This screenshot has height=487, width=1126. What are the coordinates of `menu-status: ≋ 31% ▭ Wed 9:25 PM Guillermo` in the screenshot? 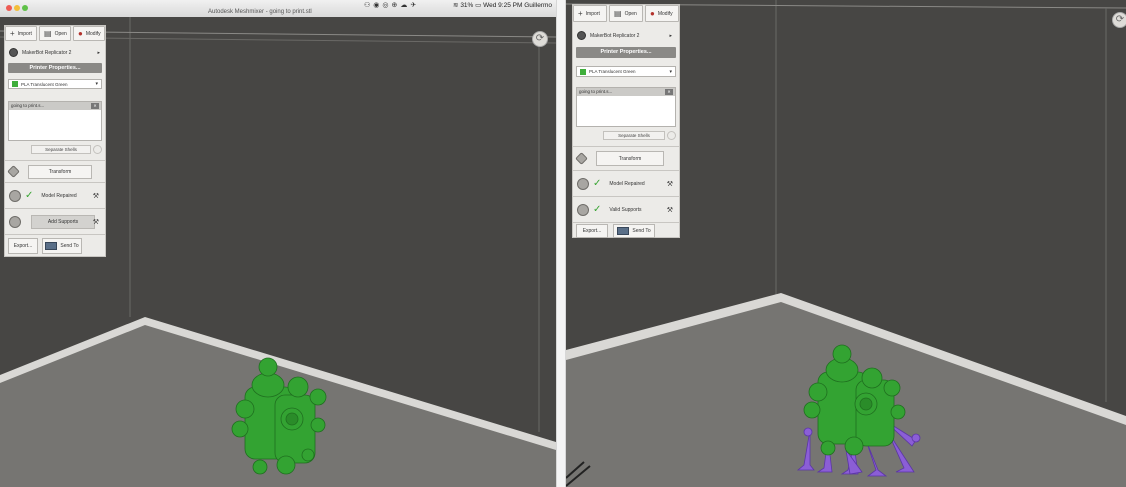 It's located at (502, 5).